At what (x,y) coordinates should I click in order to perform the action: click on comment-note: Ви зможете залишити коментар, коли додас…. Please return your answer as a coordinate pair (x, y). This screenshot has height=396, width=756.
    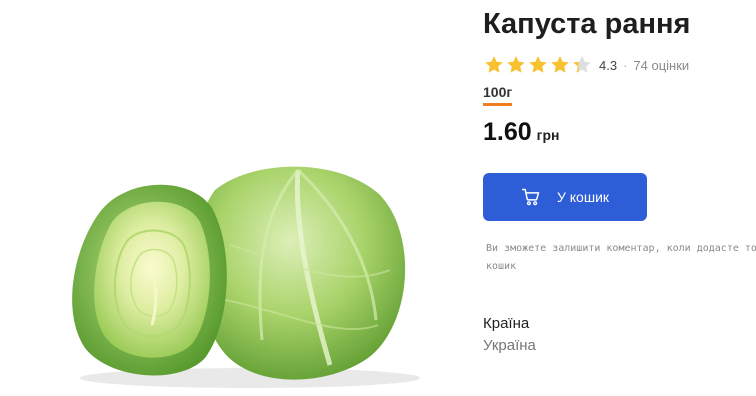
    Looking at the image, I should click on (621, 257).